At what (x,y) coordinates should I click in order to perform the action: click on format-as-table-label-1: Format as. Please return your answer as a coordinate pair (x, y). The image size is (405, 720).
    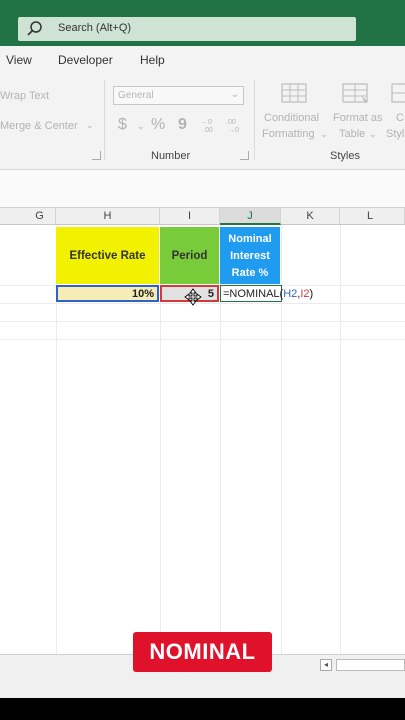
    Looking at the image, I should click on (358, 118).